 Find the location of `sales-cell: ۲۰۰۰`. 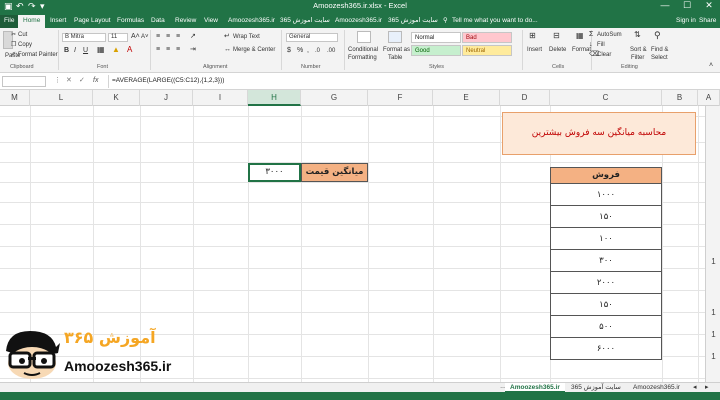

sales-cell: ۲۰۰۰ is located at coordinates (606, 283).